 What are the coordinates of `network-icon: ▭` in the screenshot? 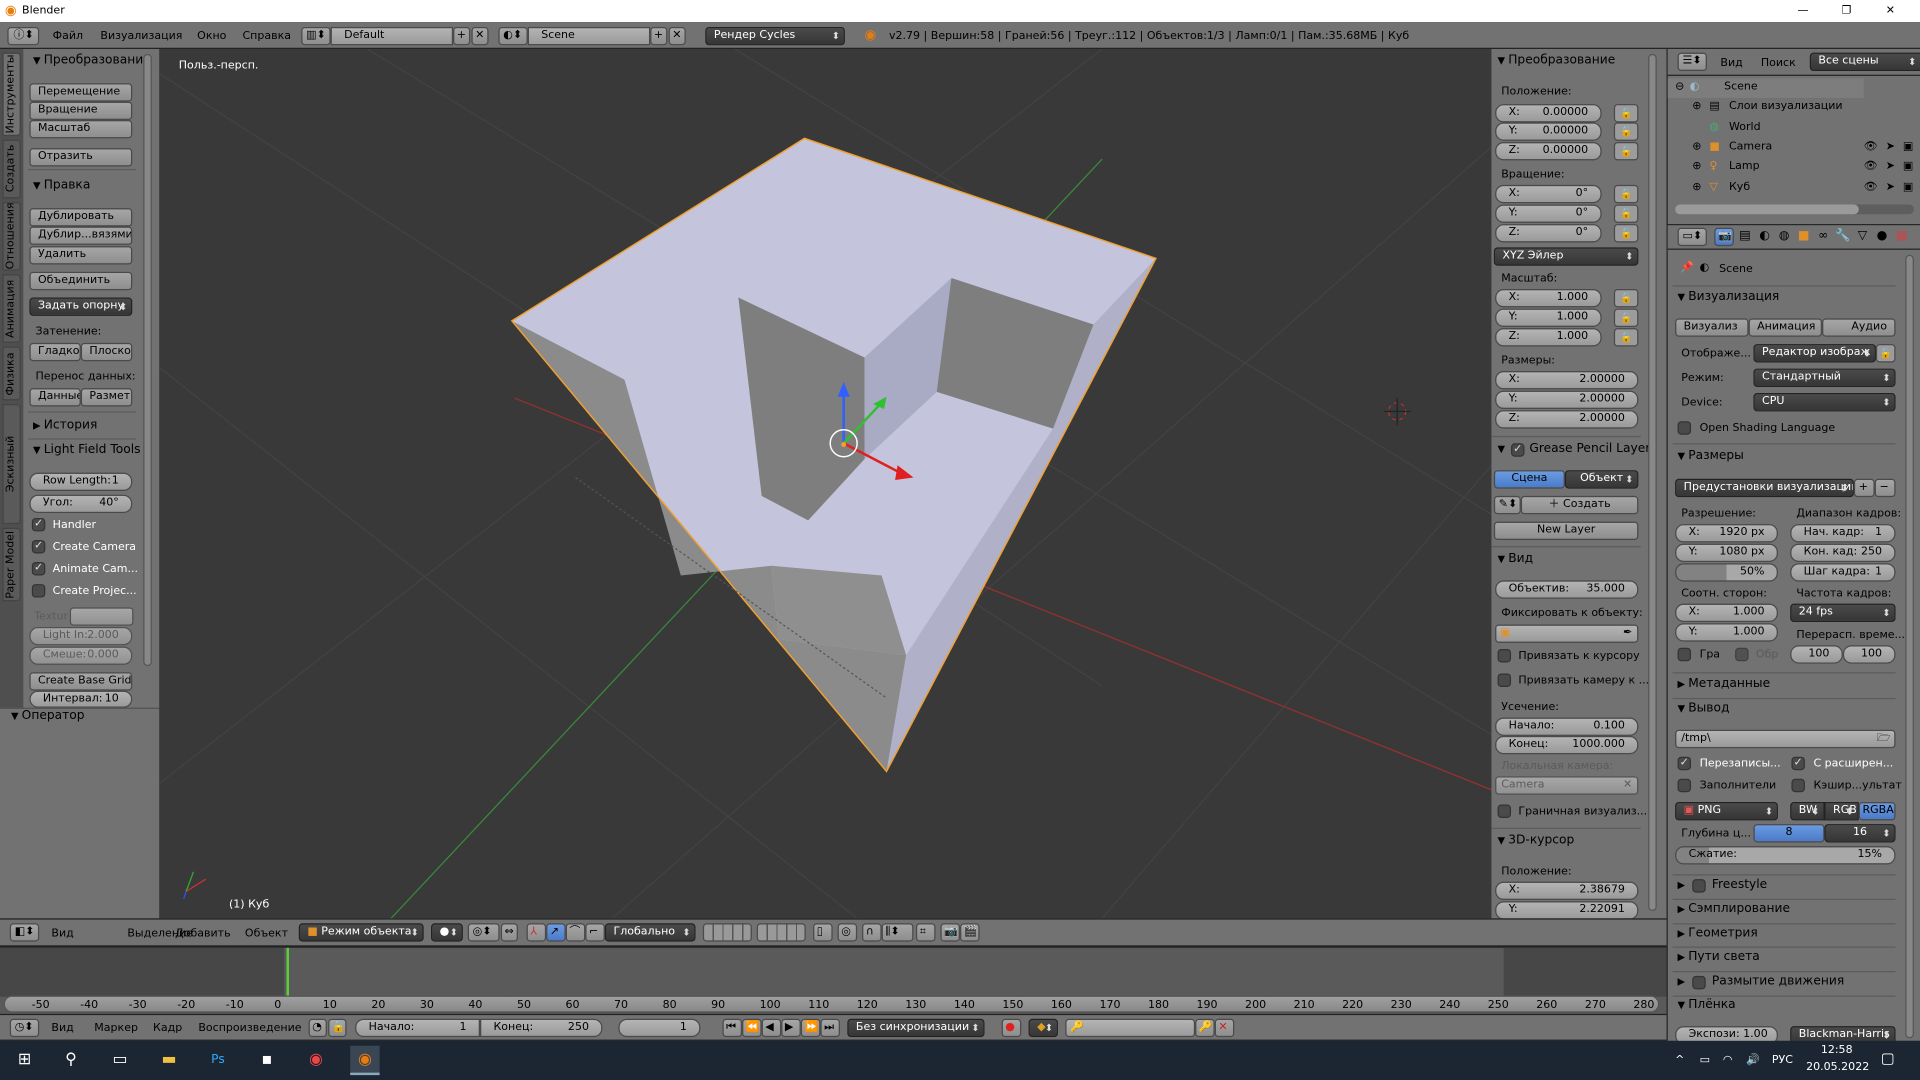 It's located at (1705, 1060).